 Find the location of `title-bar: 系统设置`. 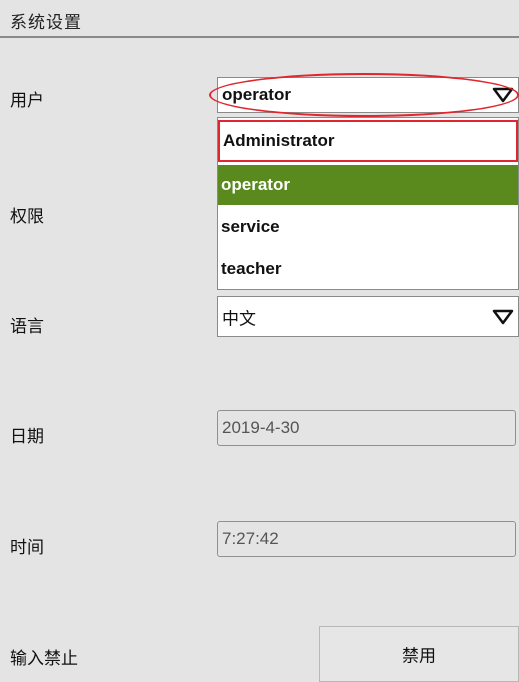

title-bar: 系统设置 is located at coordinates (259, 19).